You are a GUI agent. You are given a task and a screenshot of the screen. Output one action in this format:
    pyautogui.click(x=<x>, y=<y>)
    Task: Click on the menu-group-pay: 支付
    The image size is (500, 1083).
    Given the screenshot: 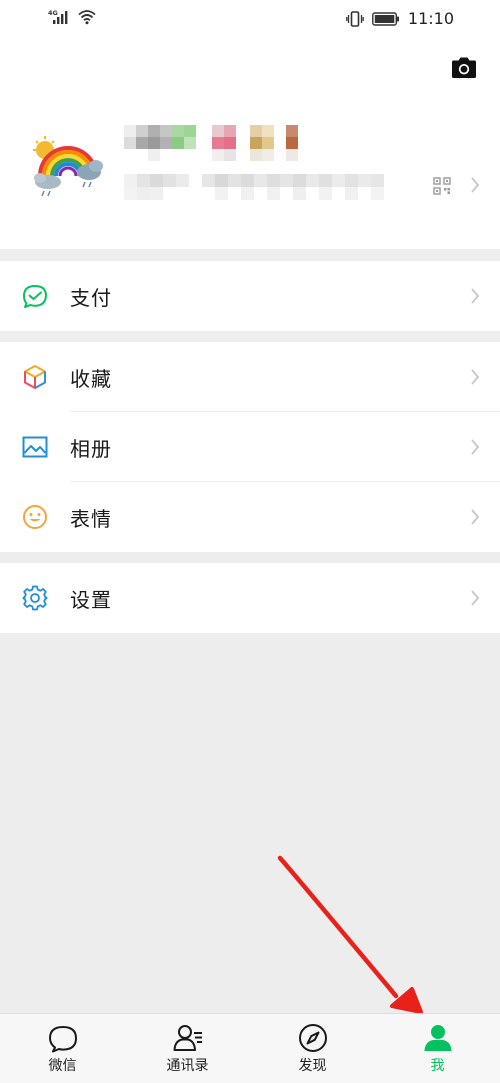 What is the action you would take?
    pyautogui.click(x=250, y=296)
    